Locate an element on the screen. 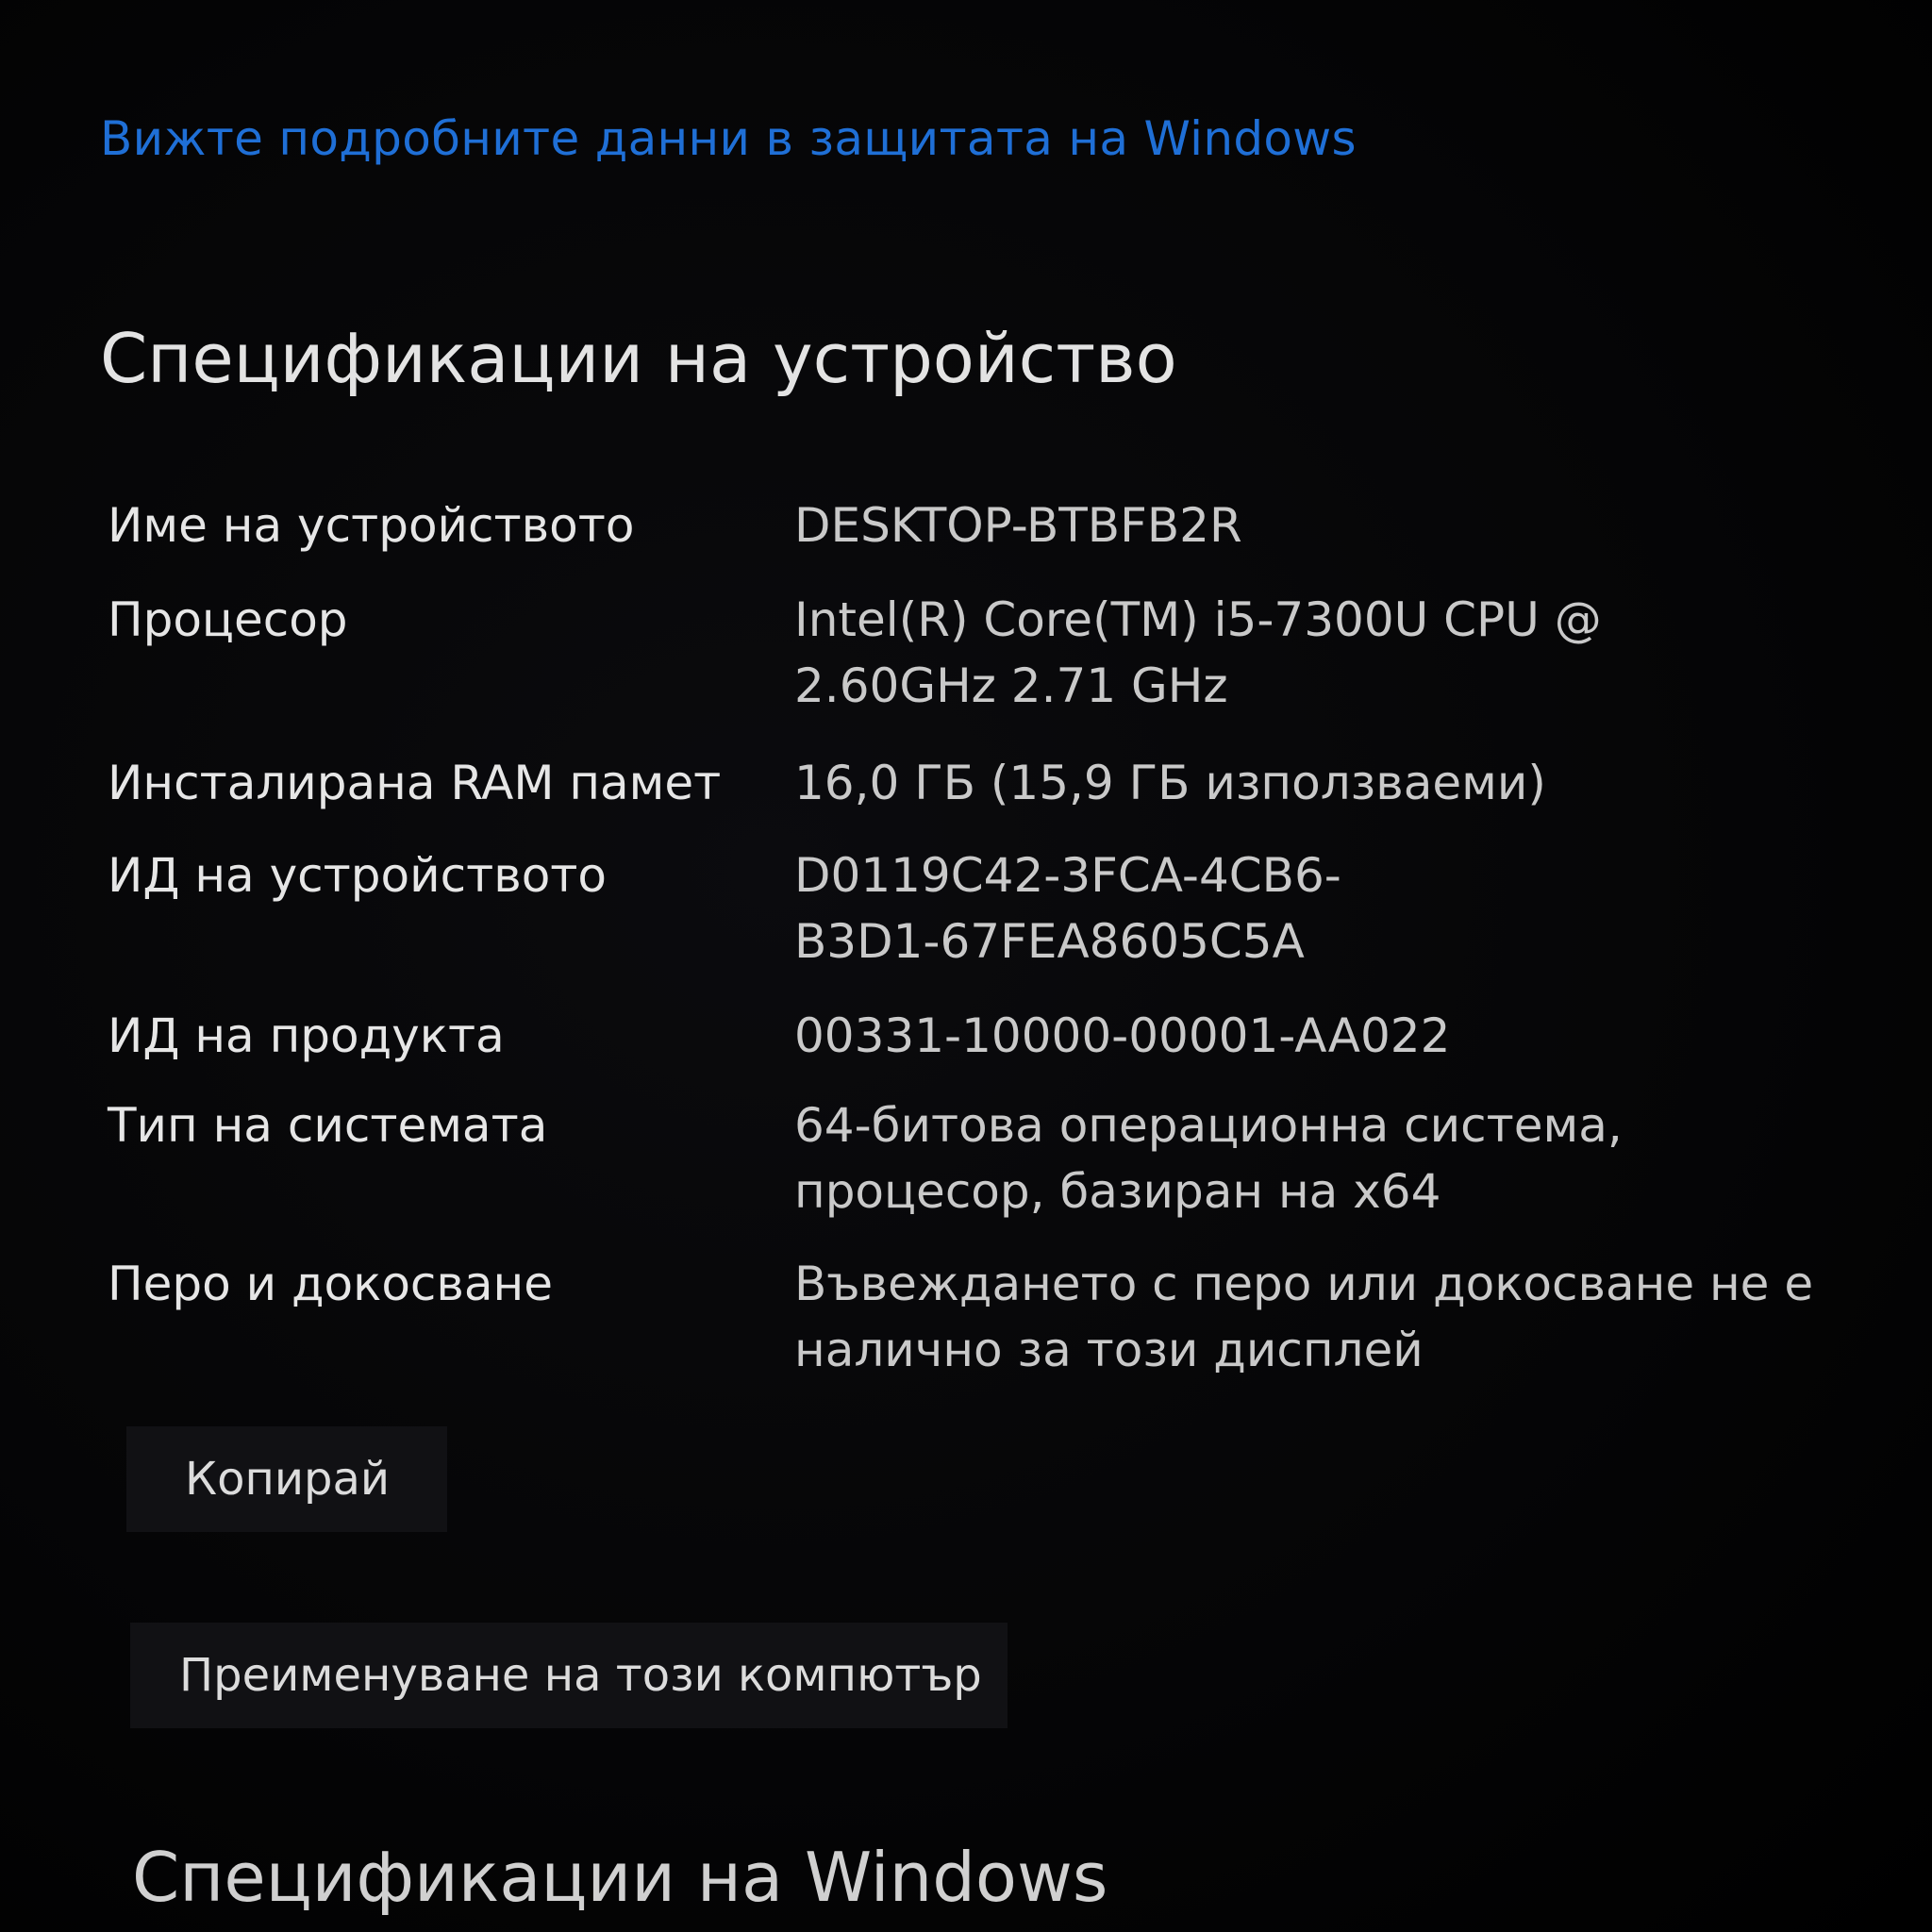  spec-label: Инсталирана RAM памет is located at coordinates (415, 783).